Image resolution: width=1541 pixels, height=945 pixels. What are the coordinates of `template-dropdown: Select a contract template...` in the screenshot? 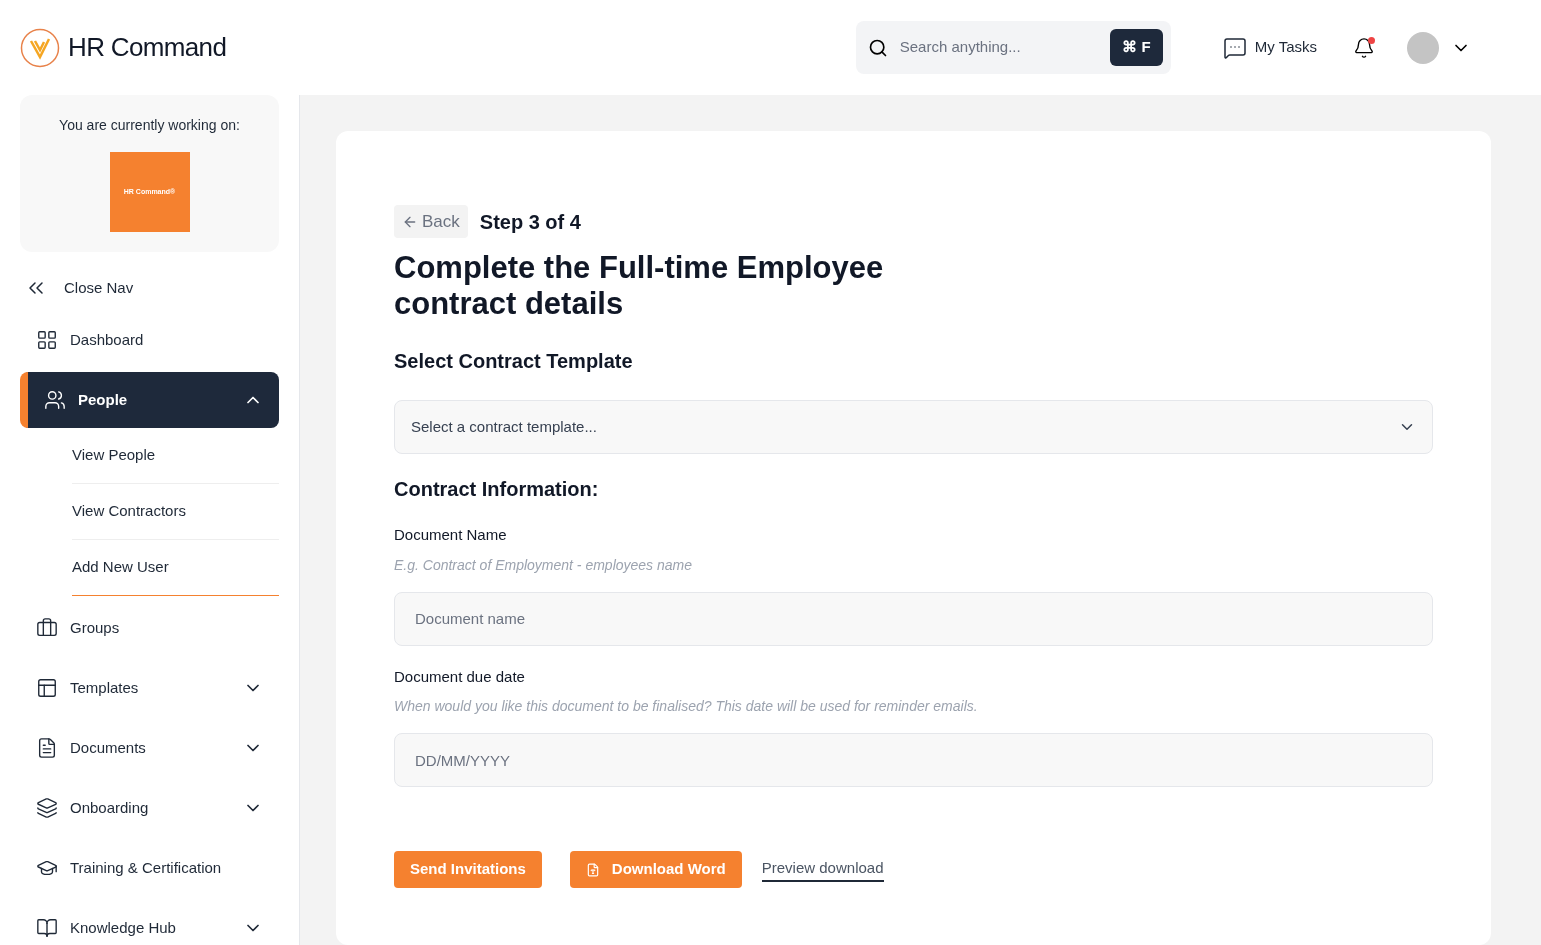 It's located at (913, 427).